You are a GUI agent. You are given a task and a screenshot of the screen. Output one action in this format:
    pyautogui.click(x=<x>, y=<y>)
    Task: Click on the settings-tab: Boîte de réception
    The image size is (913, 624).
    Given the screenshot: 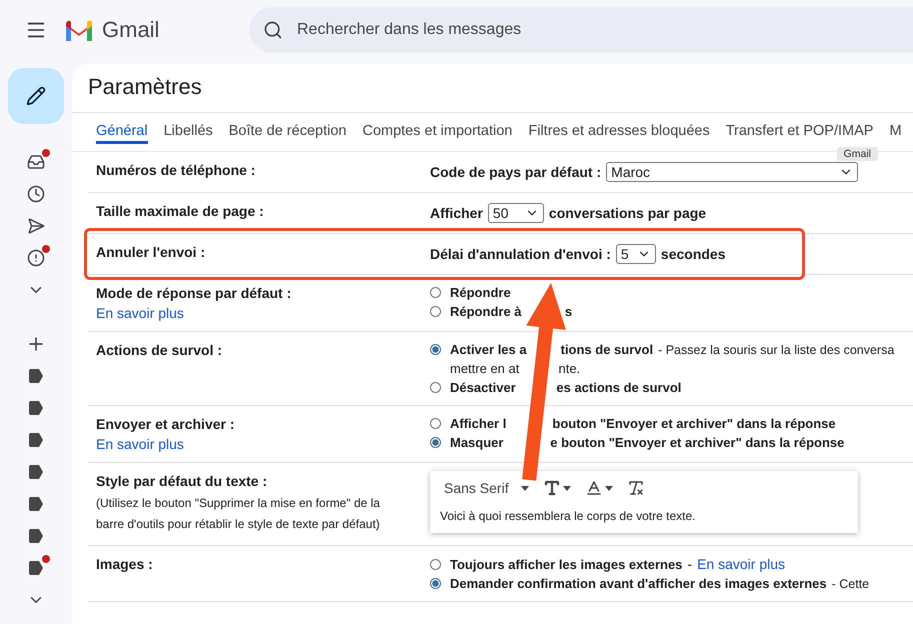 What is the action you would take?
    pyautogui.click(x=287, y=128)
    